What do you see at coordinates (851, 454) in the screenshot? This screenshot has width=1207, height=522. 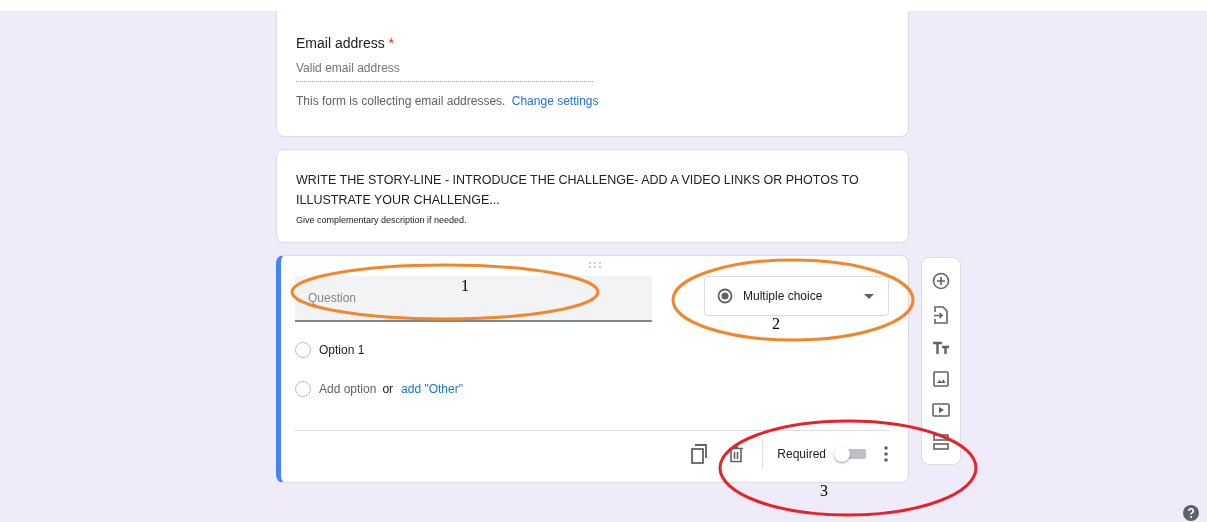 I see `required-toggle` at bounding box center [851, 454].